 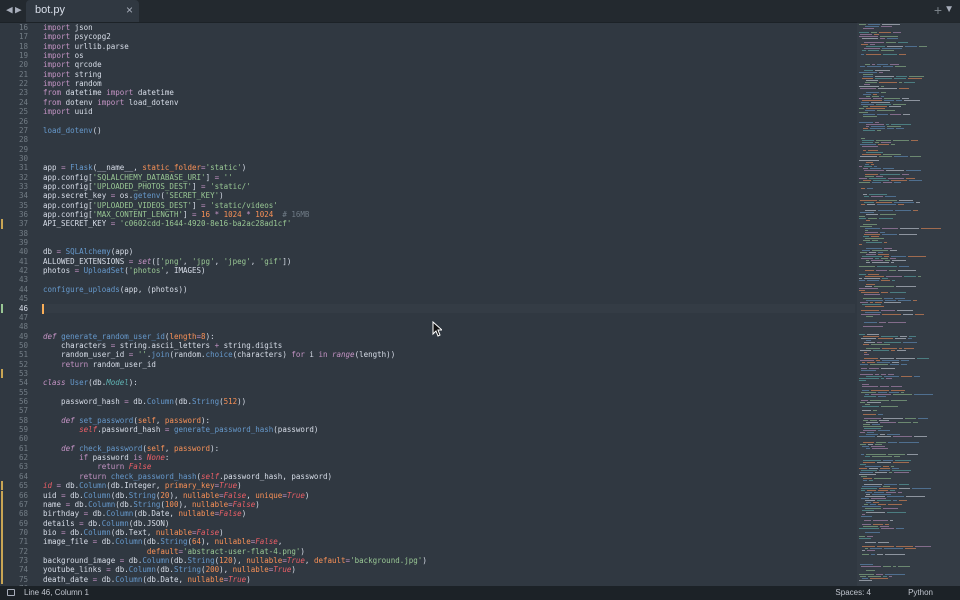 What do you see at coordinates (427, 149) in the screenshot?
I see `code-line: 29` at bounding box center [427, 149].